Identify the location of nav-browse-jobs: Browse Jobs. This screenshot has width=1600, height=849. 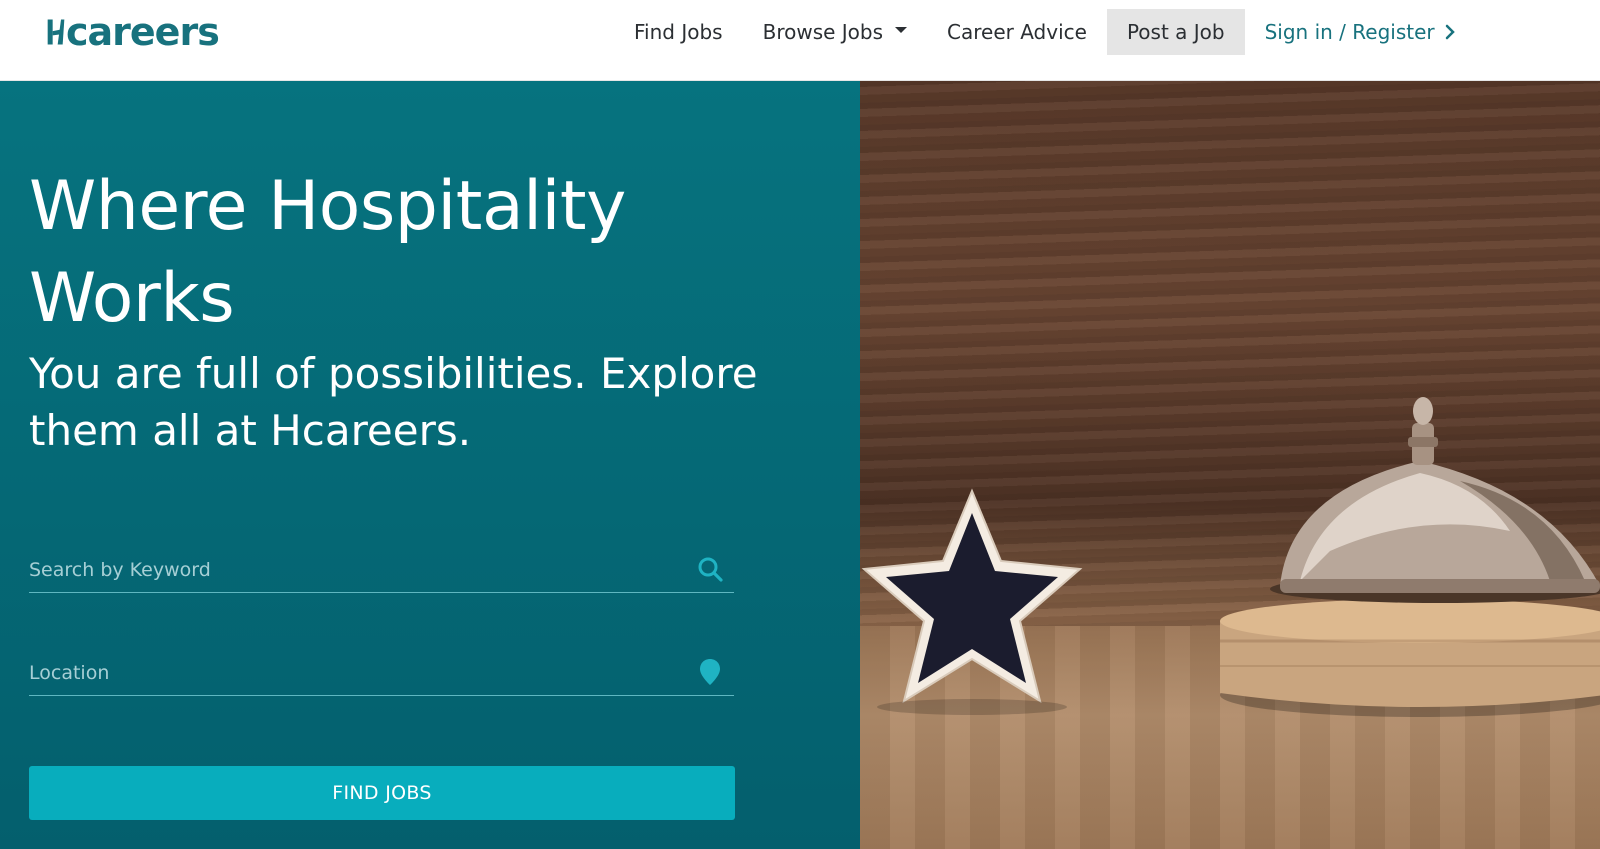
(835, 32).